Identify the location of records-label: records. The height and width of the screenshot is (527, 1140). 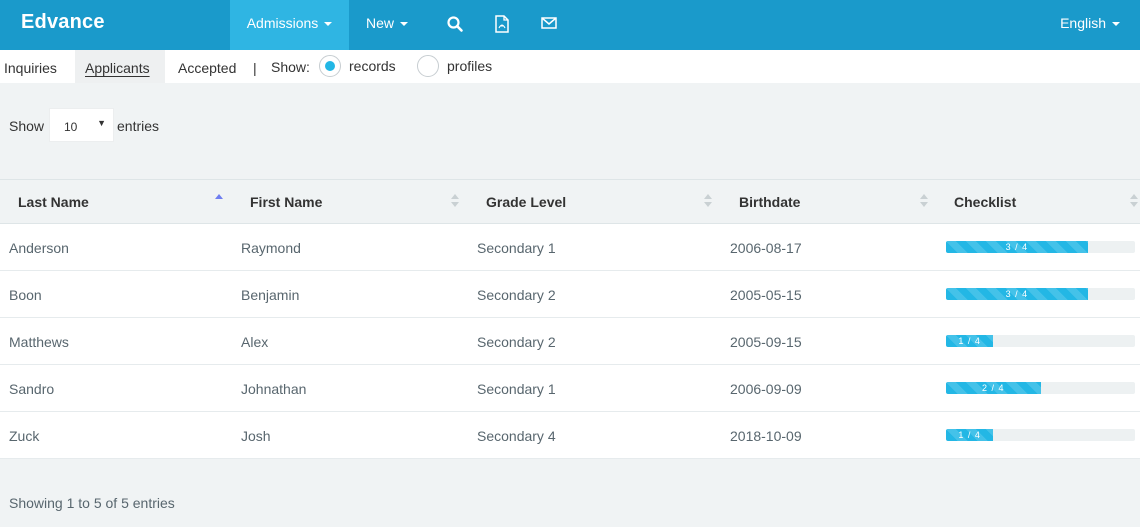
(372, 66).